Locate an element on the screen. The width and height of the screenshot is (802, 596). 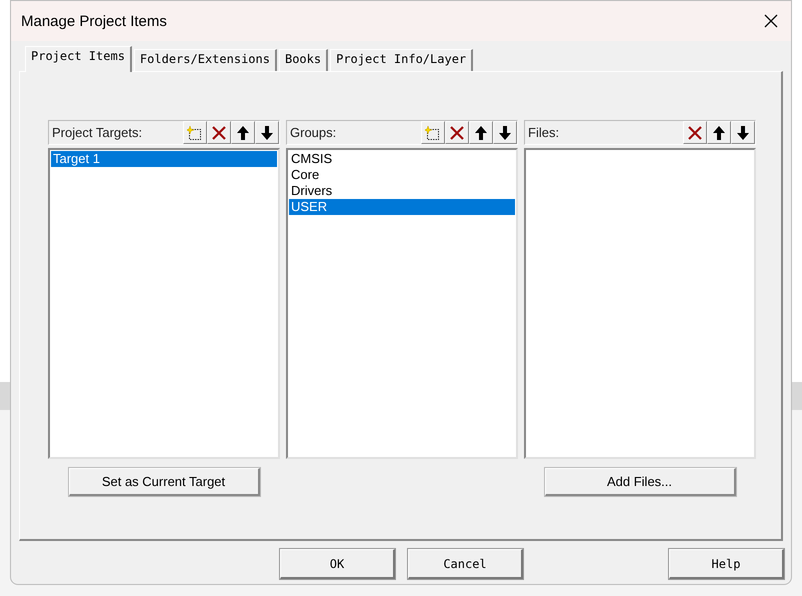
list-item: Drivers is located at coordinates (402, 191).